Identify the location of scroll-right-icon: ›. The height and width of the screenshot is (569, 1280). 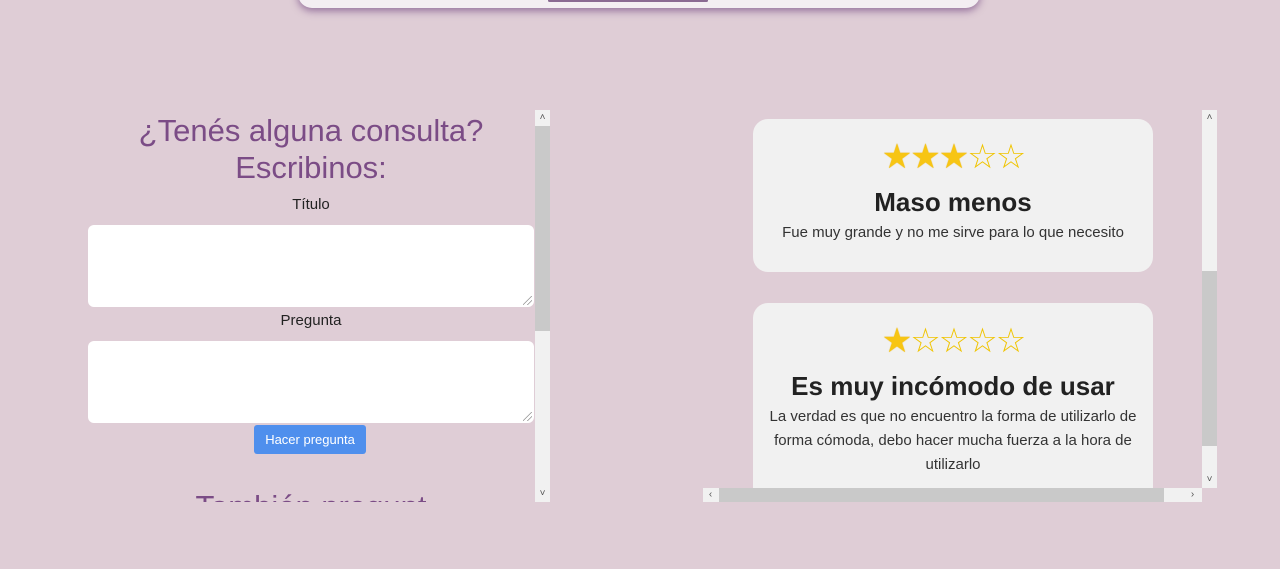
(1192, 495).